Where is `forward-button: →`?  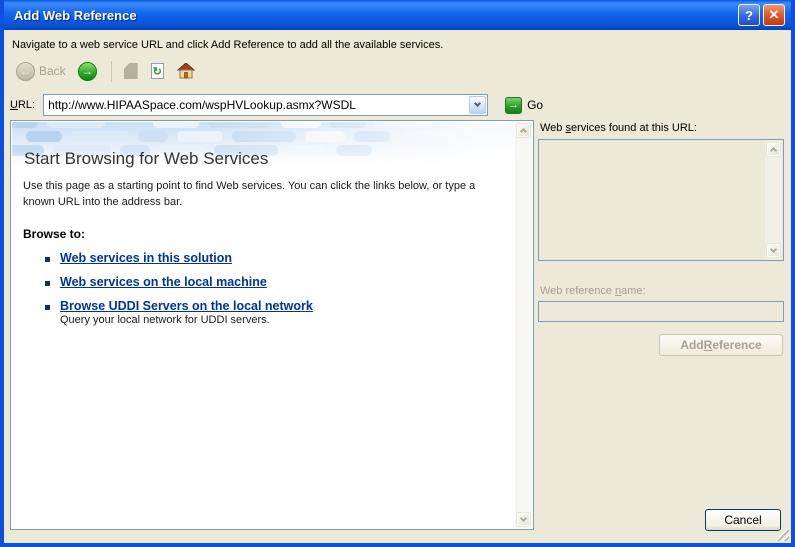
forward-button: → is located at coordinates (87, 71).